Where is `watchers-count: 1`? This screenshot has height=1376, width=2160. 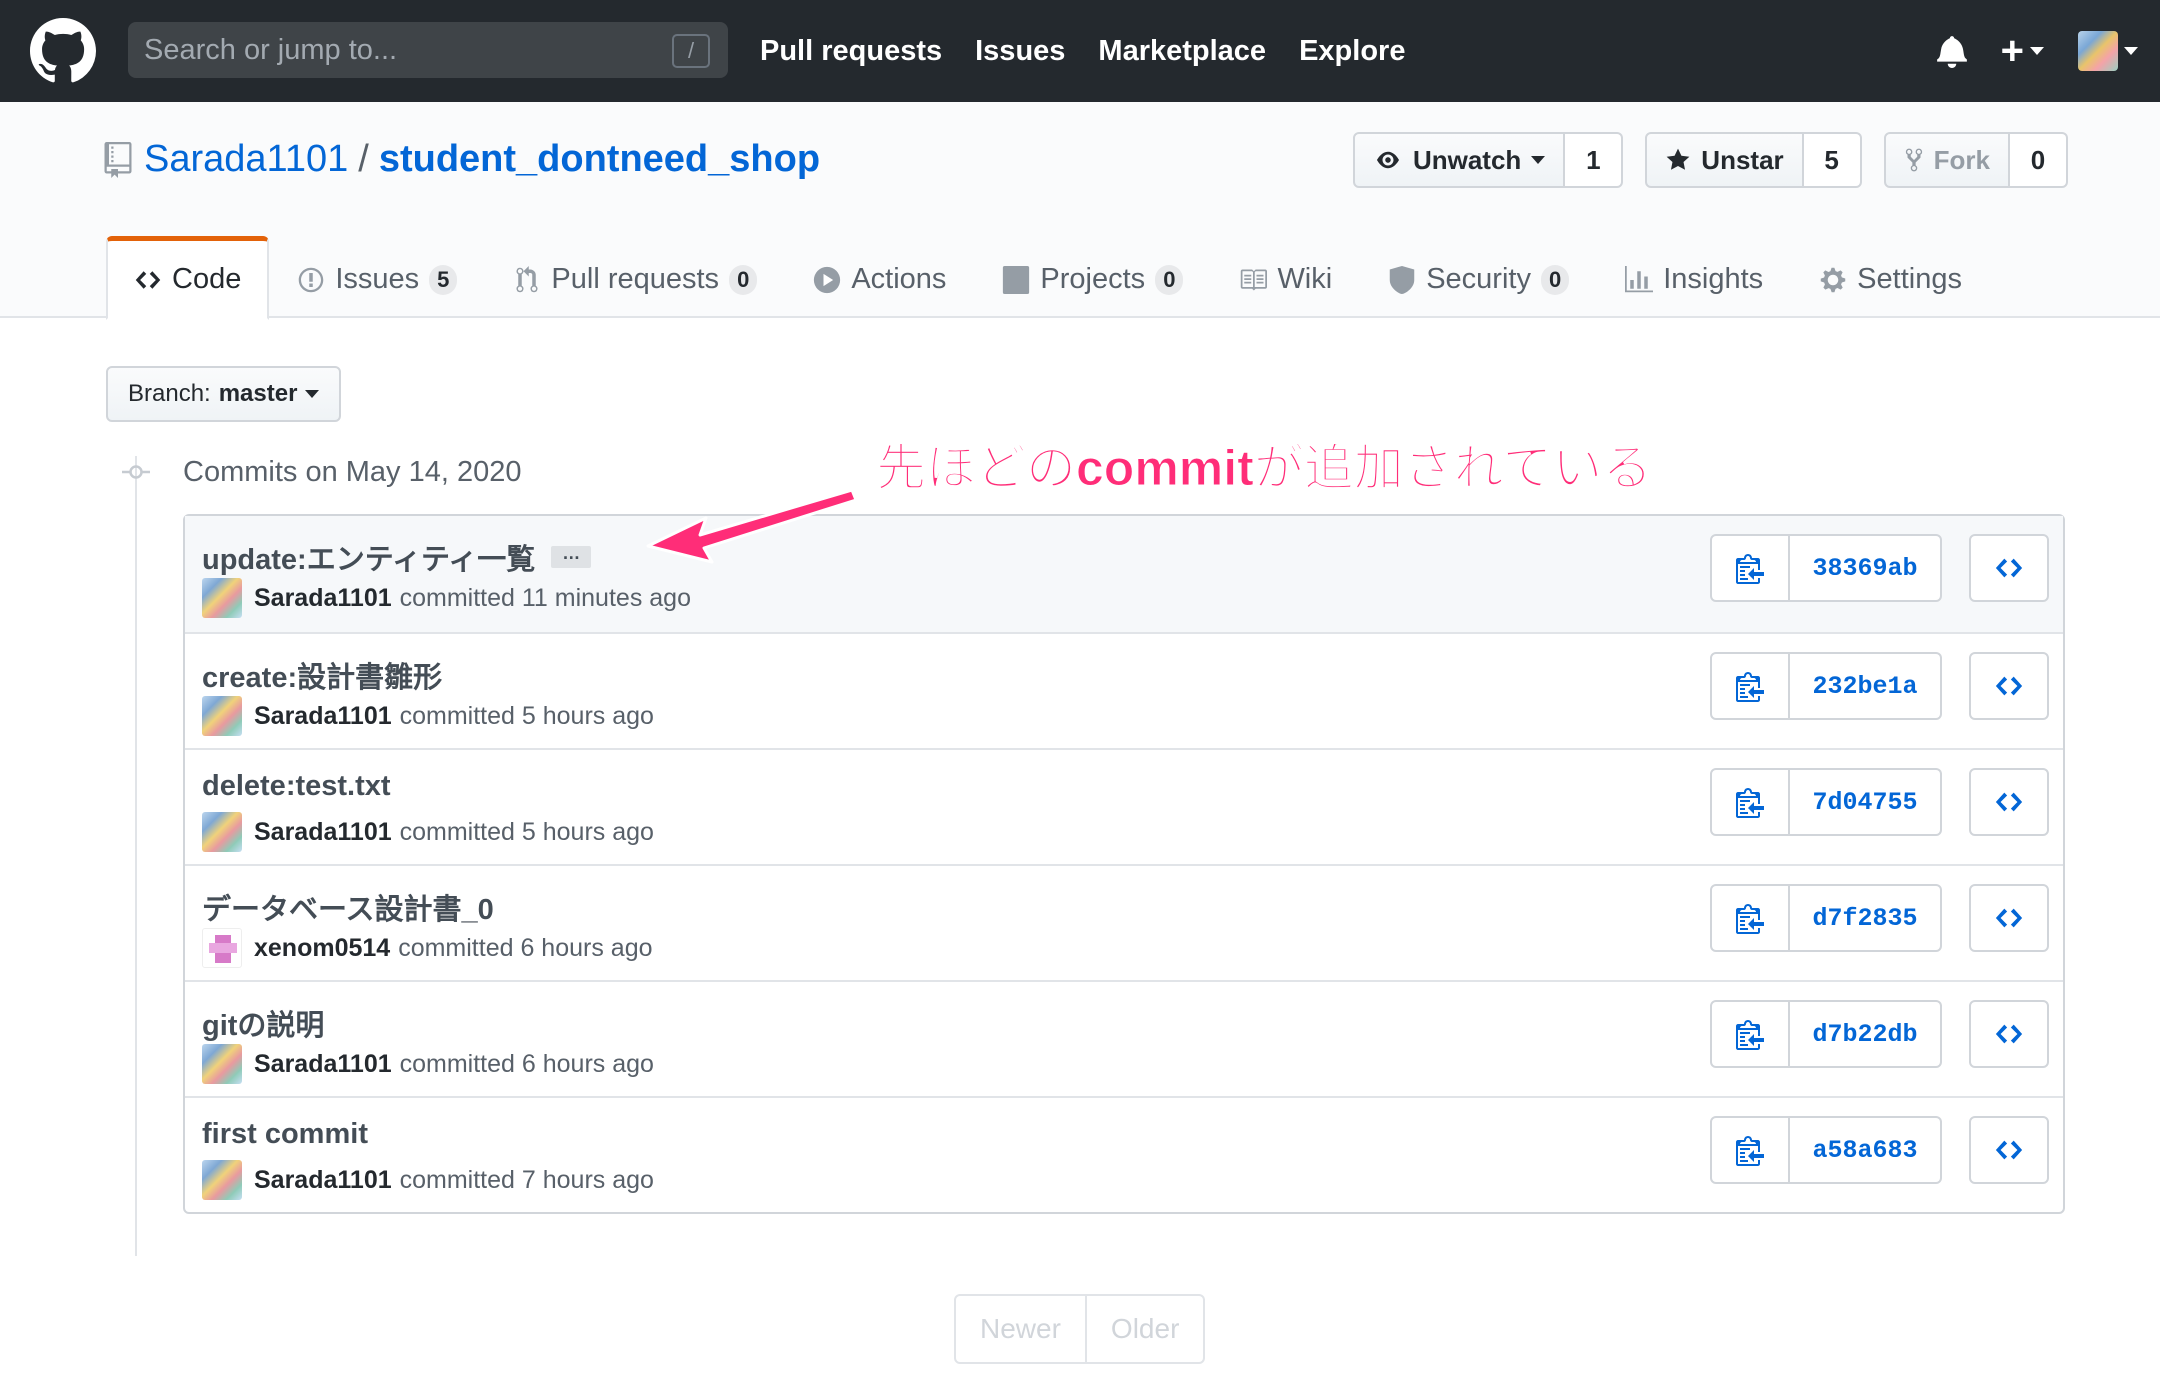 watchers-count: 1 is located at coordinates (1594, 160).